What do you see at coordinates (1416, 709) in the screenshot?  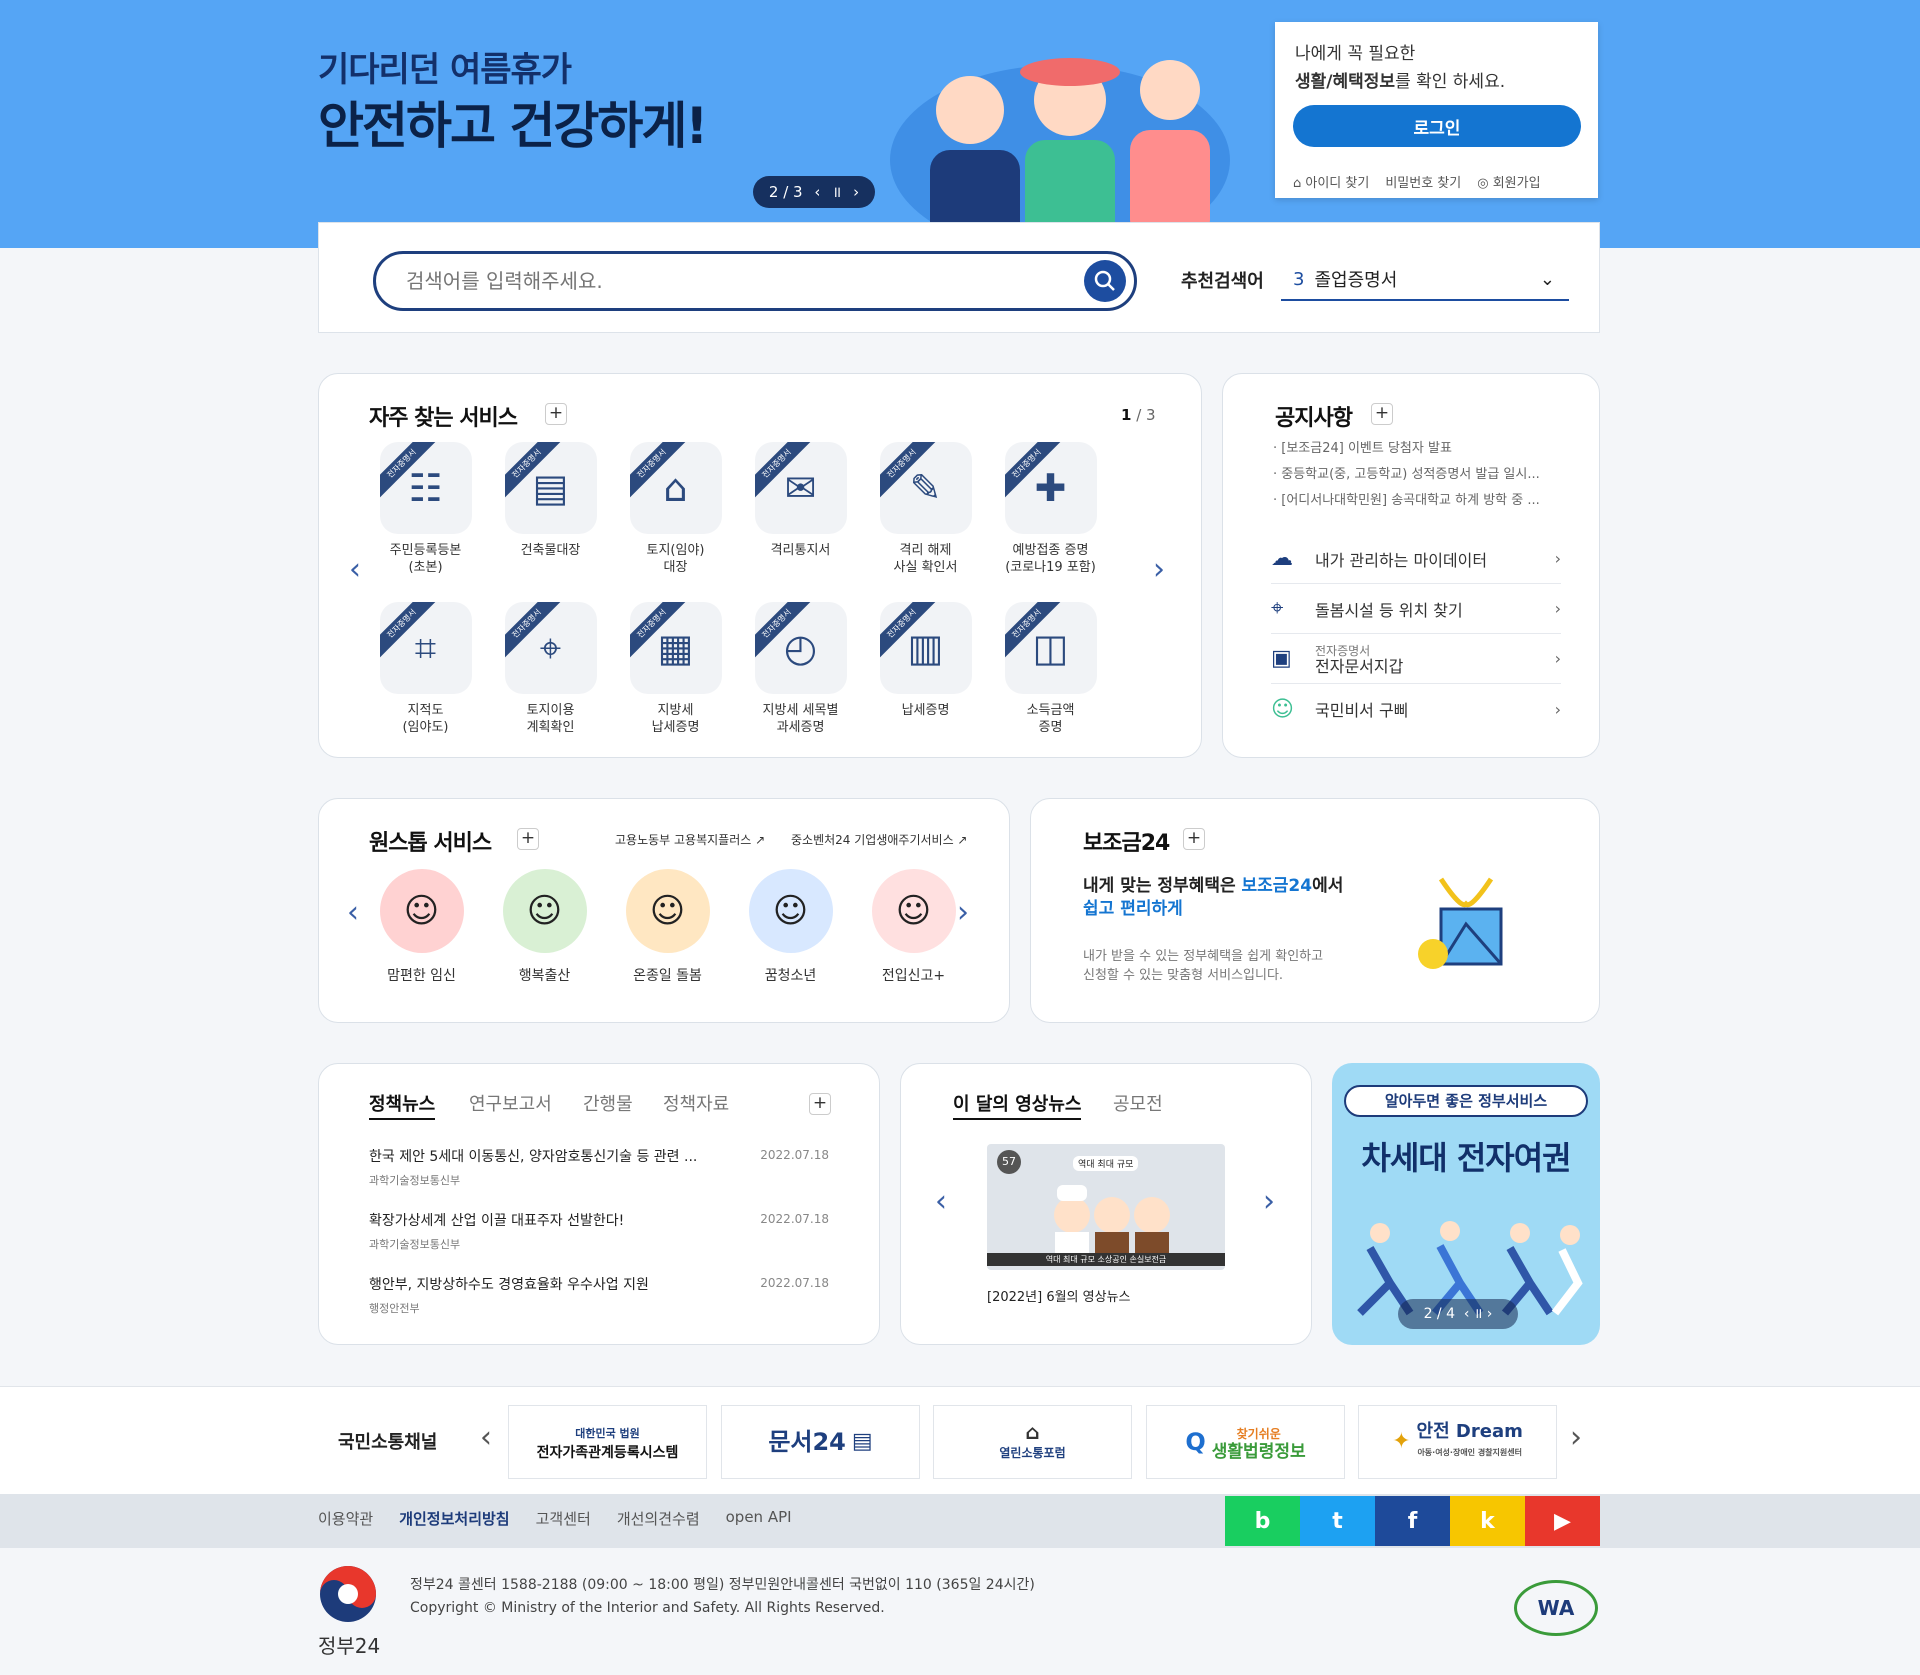 I see `national-secretary-link: ☺ 국민비서 구삐 ›` at bounding box center [1416, 709].